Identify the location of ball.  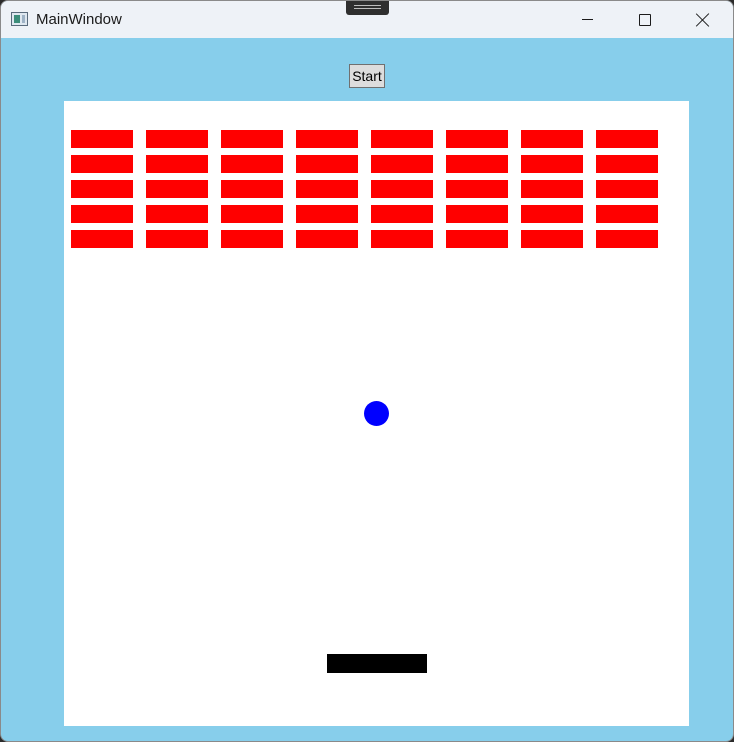
(376, 413).